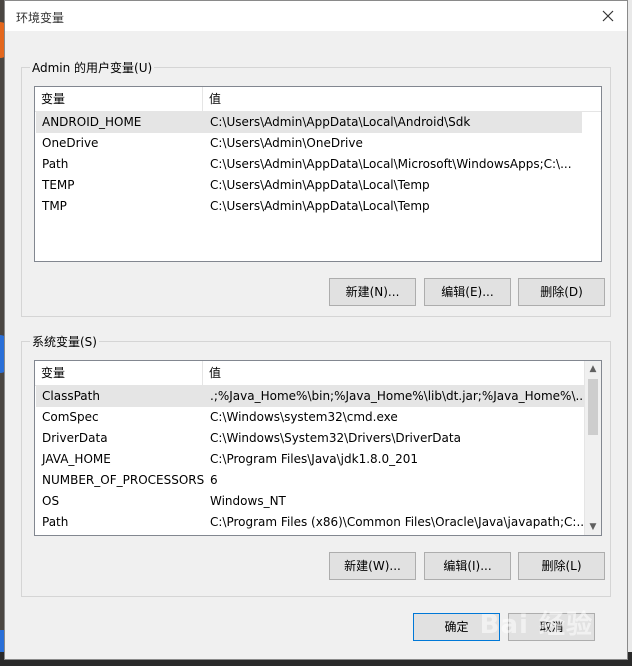 The height and width of the screenshot is (666, 632). What do you see at coordinates (310, 501) in the screenshot?
I see `table-row: OS Windows_NT` at bounding box center [310, 501].